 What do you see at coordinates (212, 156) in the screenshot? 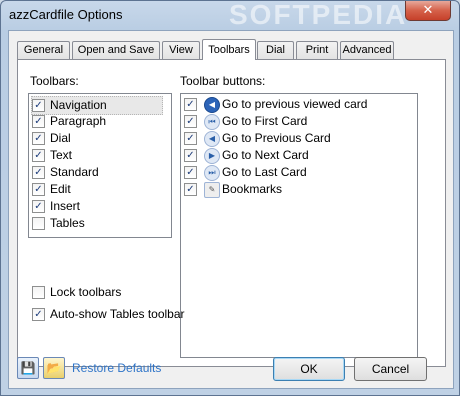
I see `next-card-icon: ▶` at bounding box center [212, 156].